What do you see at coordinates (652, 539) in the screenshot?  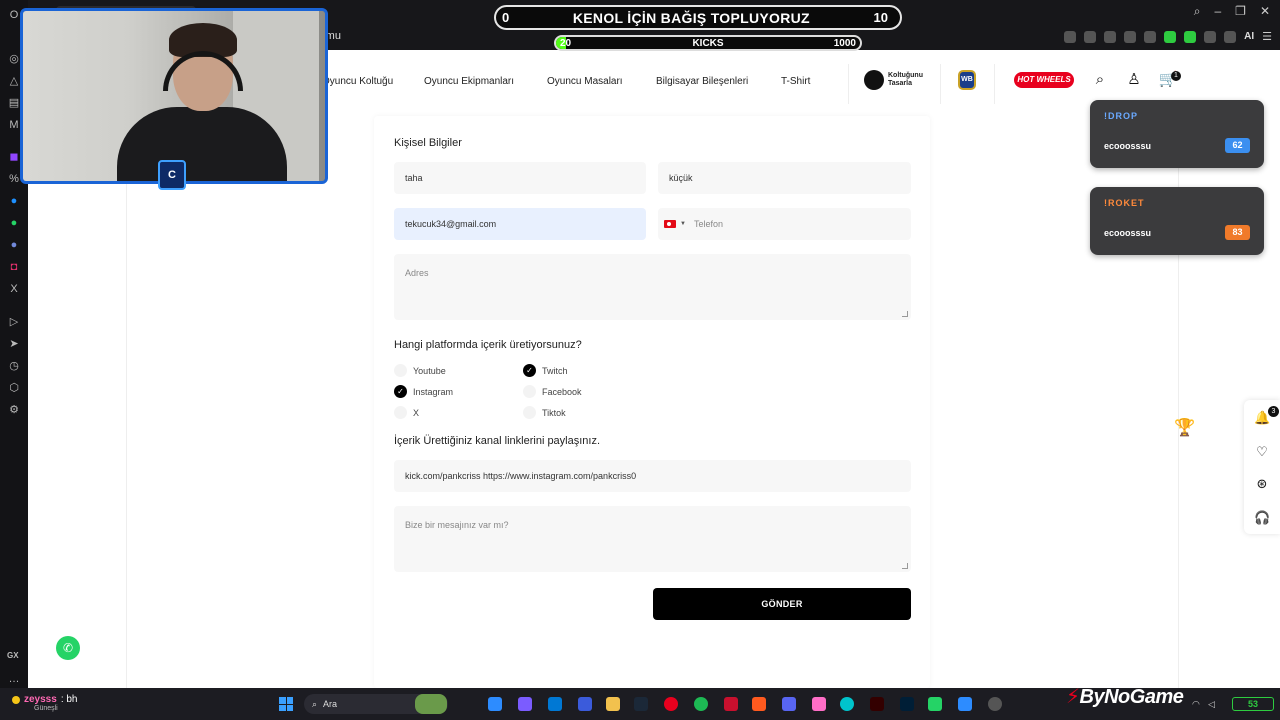 I see `message-field: Bize bir mesajınız var mı?` at bounding box center [652, 539].